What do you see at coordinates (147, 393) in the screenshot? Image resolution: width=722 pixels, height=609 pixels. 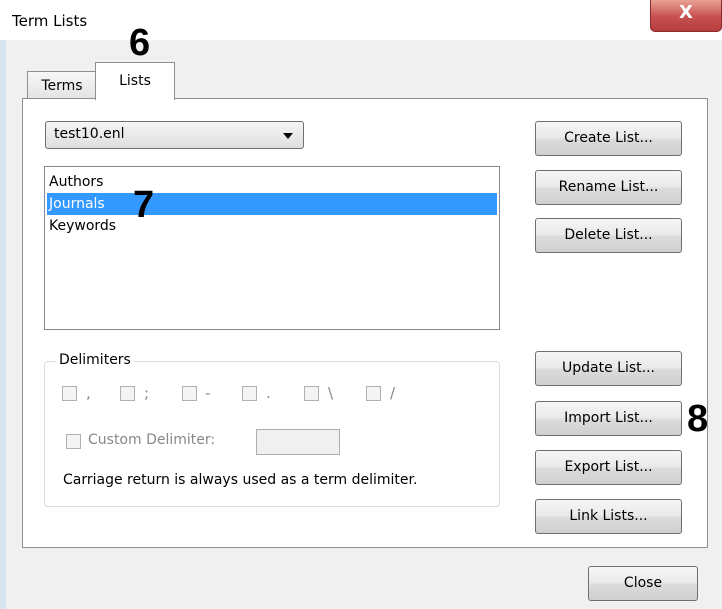 I see `delimiter-semicolon-label: ;` at bounding box center [147, 393].